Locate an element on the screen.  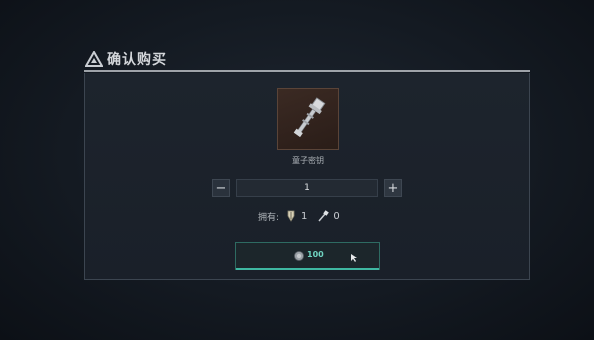
quantity-stepper: − 1 + is located at coordinates (307, 188).